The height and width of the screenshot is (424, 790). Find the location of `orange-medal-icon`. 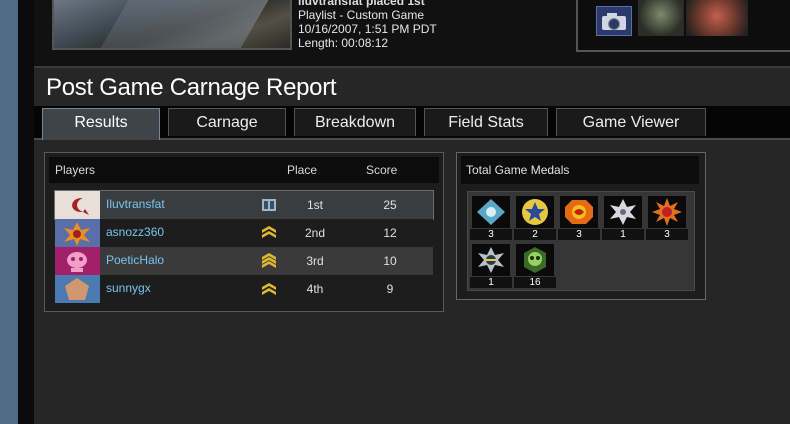

orange-medal-icon is located at coordinates (579, 212).